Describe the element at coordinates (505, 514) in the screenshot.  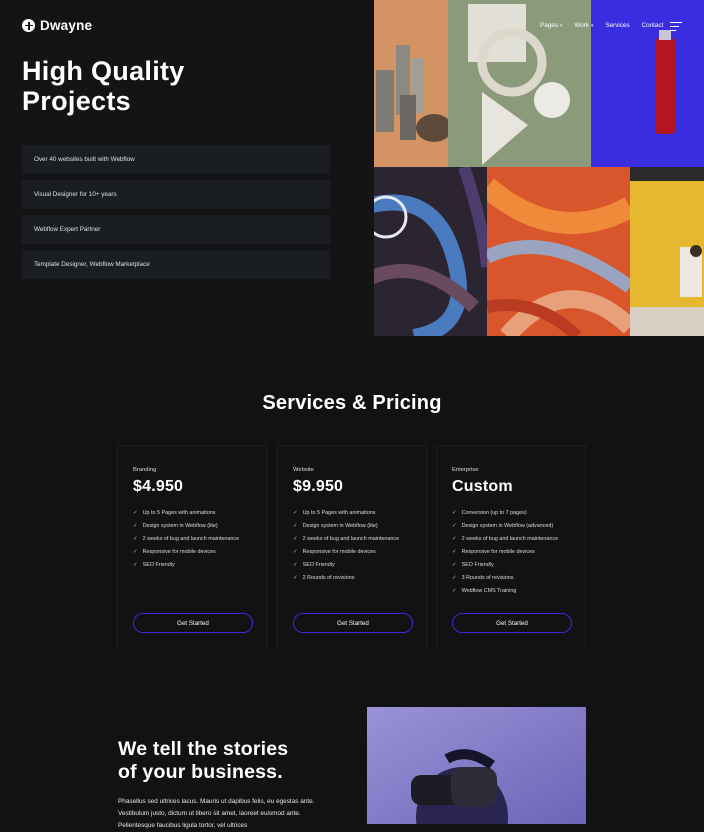
I see `plan-feature: ✓ Conversion (up to 7 pages)` at that location.